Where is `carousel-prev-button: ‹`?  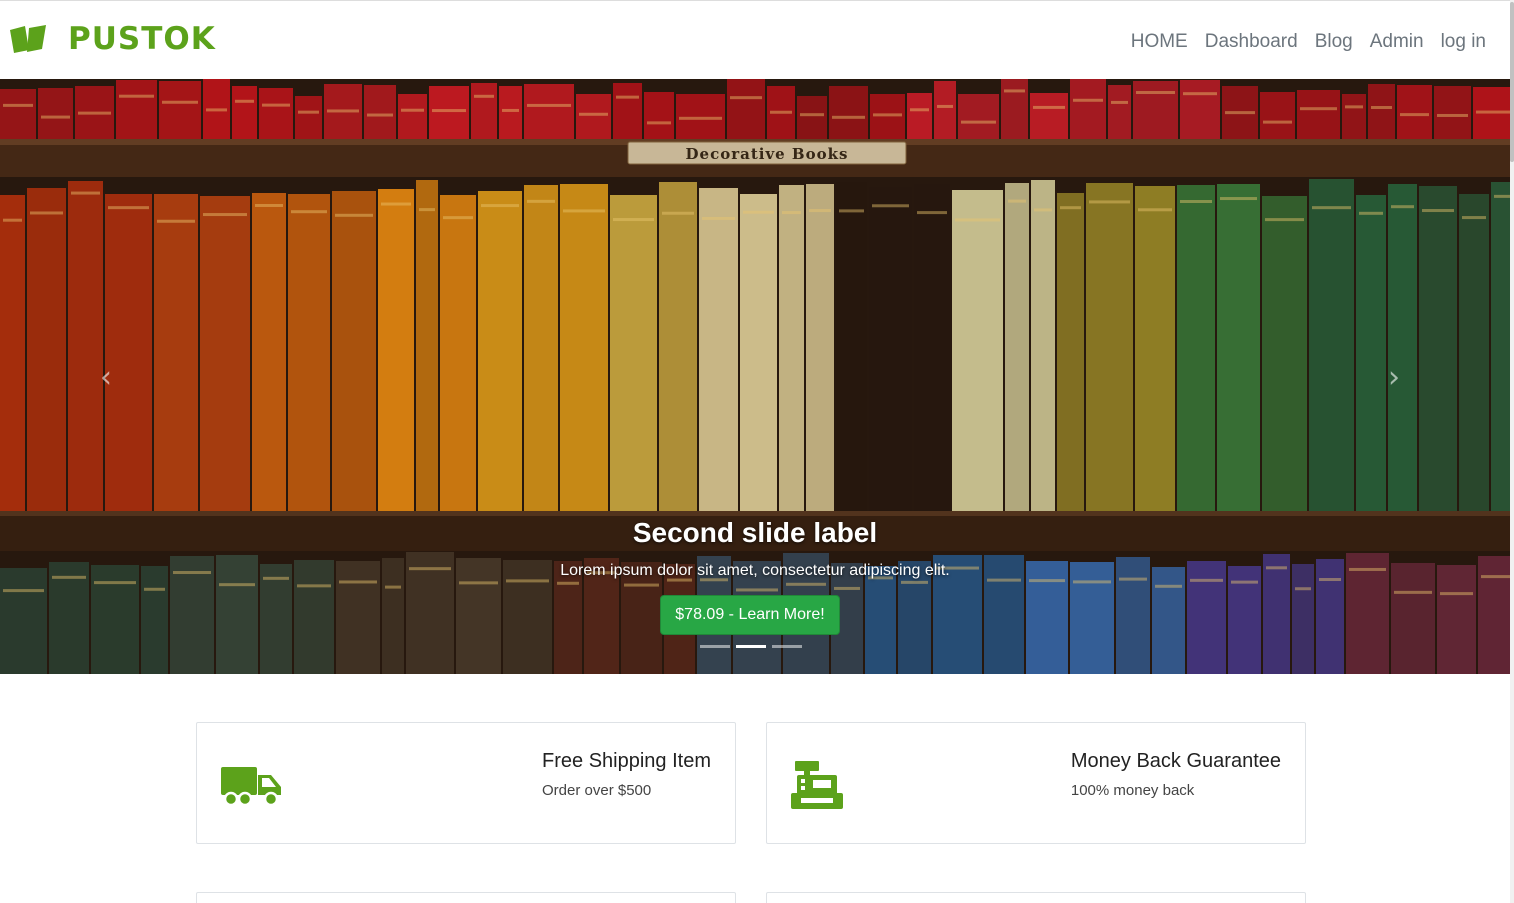 carousel-prev-button: ‹ is located at coordinates (106, 377).